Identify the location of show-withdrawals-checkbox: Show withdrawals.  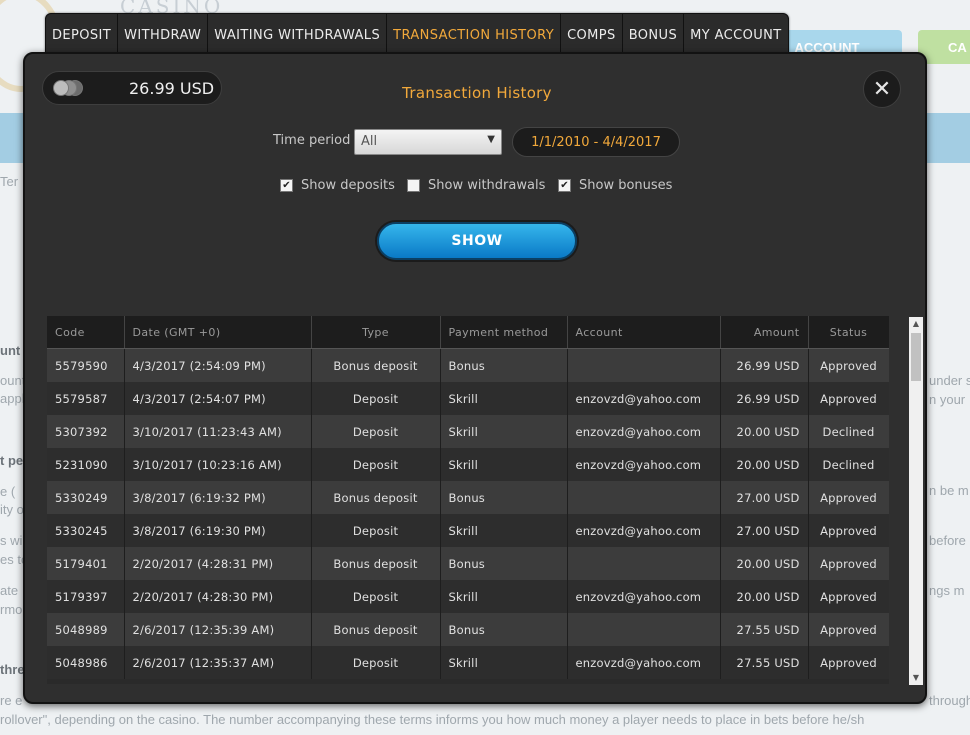
(476, 185).